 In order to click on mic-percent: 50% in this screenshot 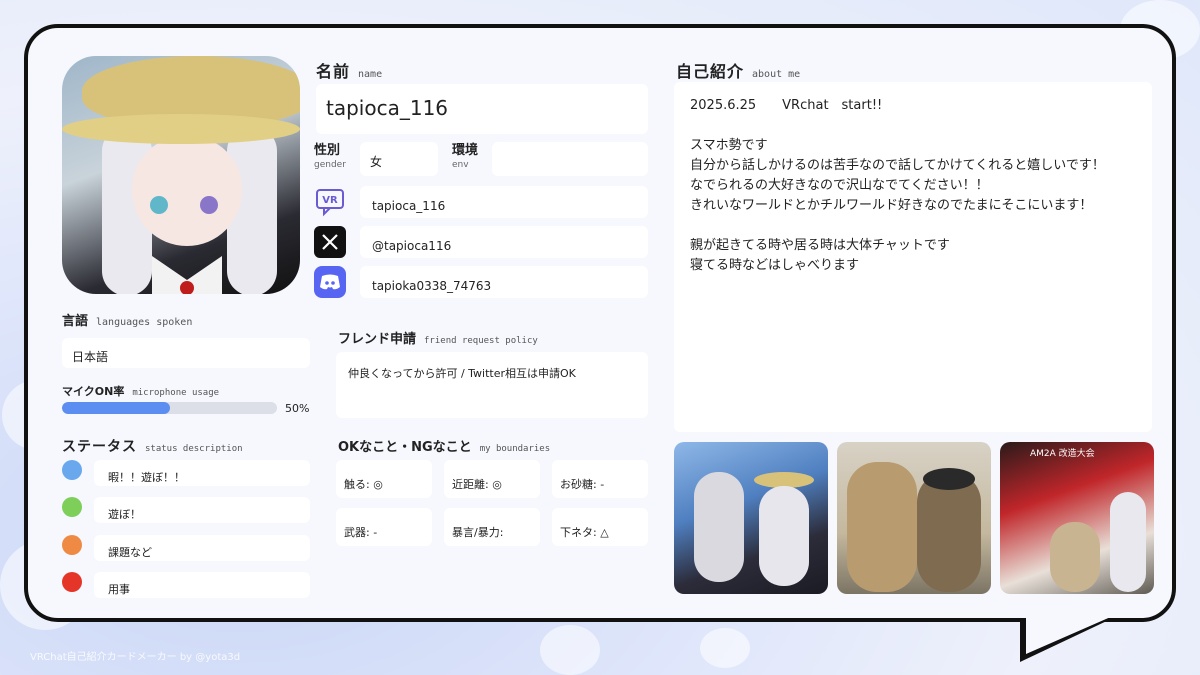, I will do `click(297, 408)`.